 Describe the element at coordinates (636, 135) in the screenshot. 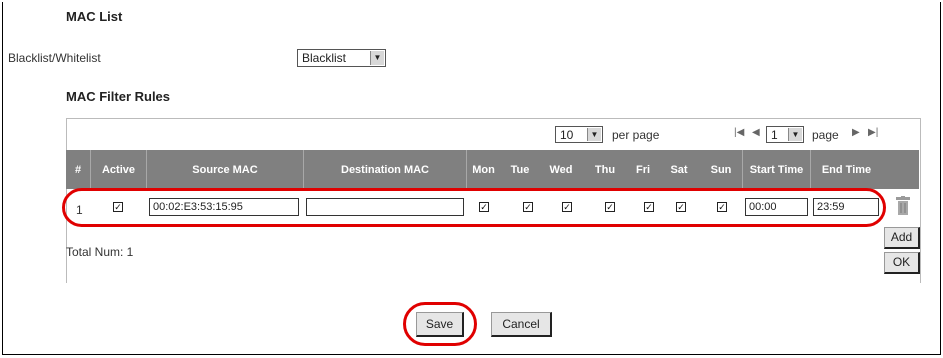

I see `per-page-label: per page` at that location.